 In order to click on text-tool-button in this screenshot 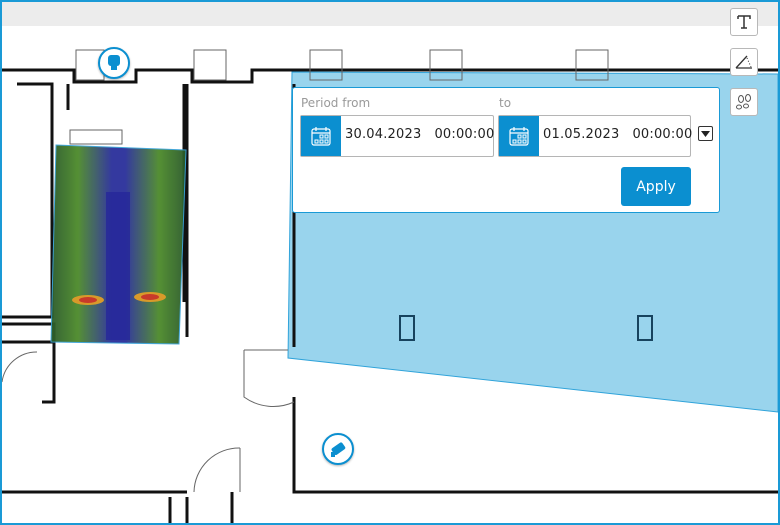, I will do `click(744, 22)`.